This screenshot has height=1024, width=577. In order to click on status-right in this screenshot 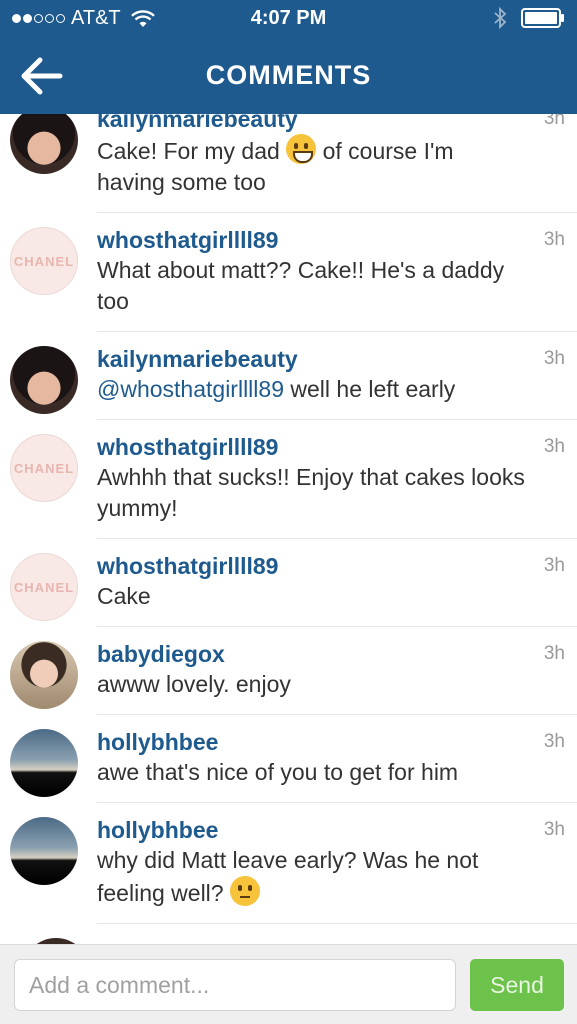, I will do `click(529, 18)`.